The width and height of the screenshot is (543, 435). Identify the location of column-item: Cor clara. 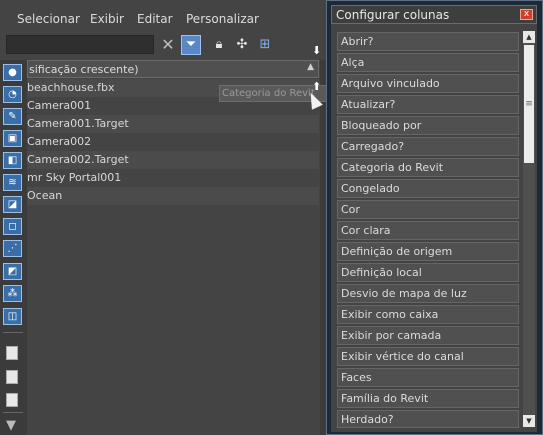
(428, 230).